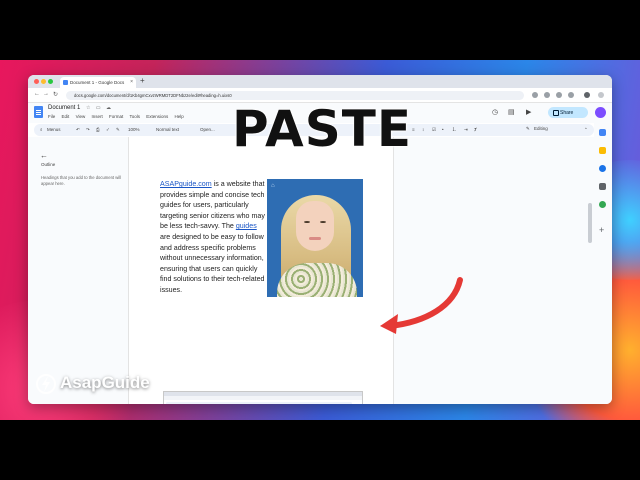 The height and width of the screenshot is (480, 640). What do you see at coordinates (65, 82) in the screenshot?
I see `docs-favicon-icon` at bounding box center [65, 82].